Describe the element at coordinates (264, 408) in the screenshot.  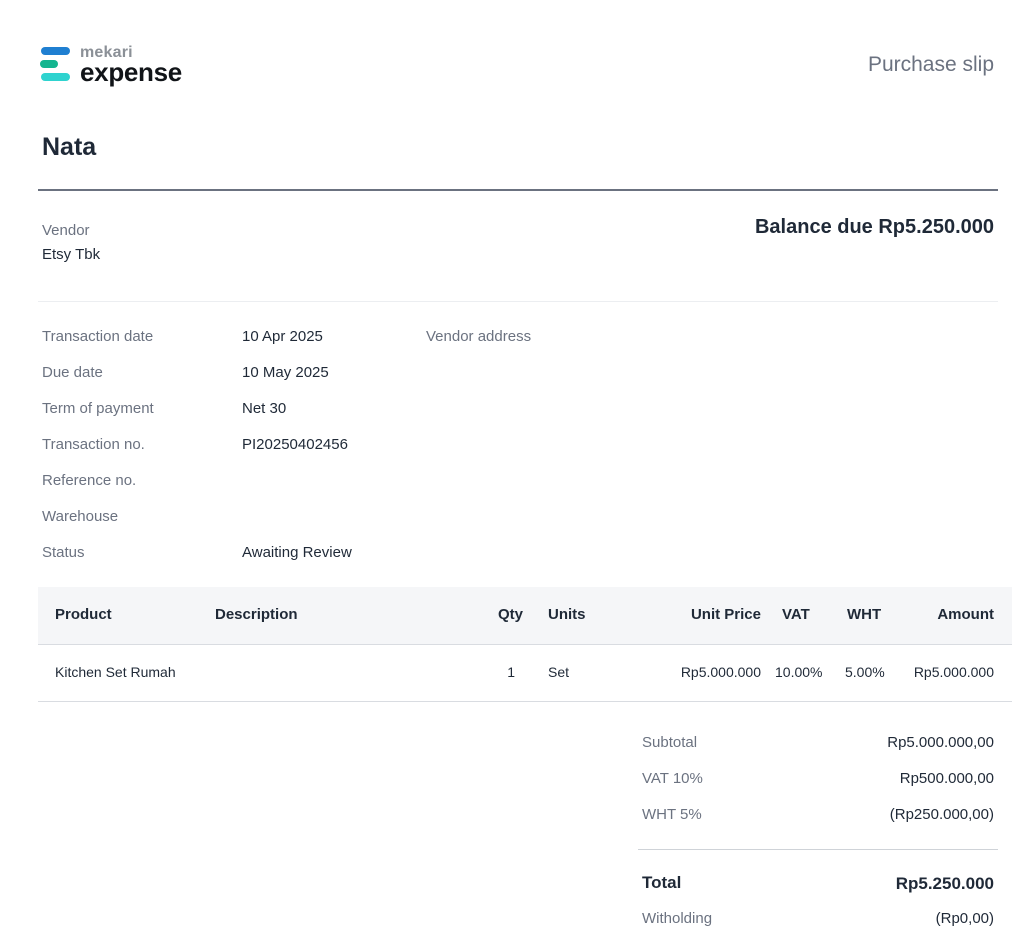
I see `term-of-payment-value: Net 30` at that location.